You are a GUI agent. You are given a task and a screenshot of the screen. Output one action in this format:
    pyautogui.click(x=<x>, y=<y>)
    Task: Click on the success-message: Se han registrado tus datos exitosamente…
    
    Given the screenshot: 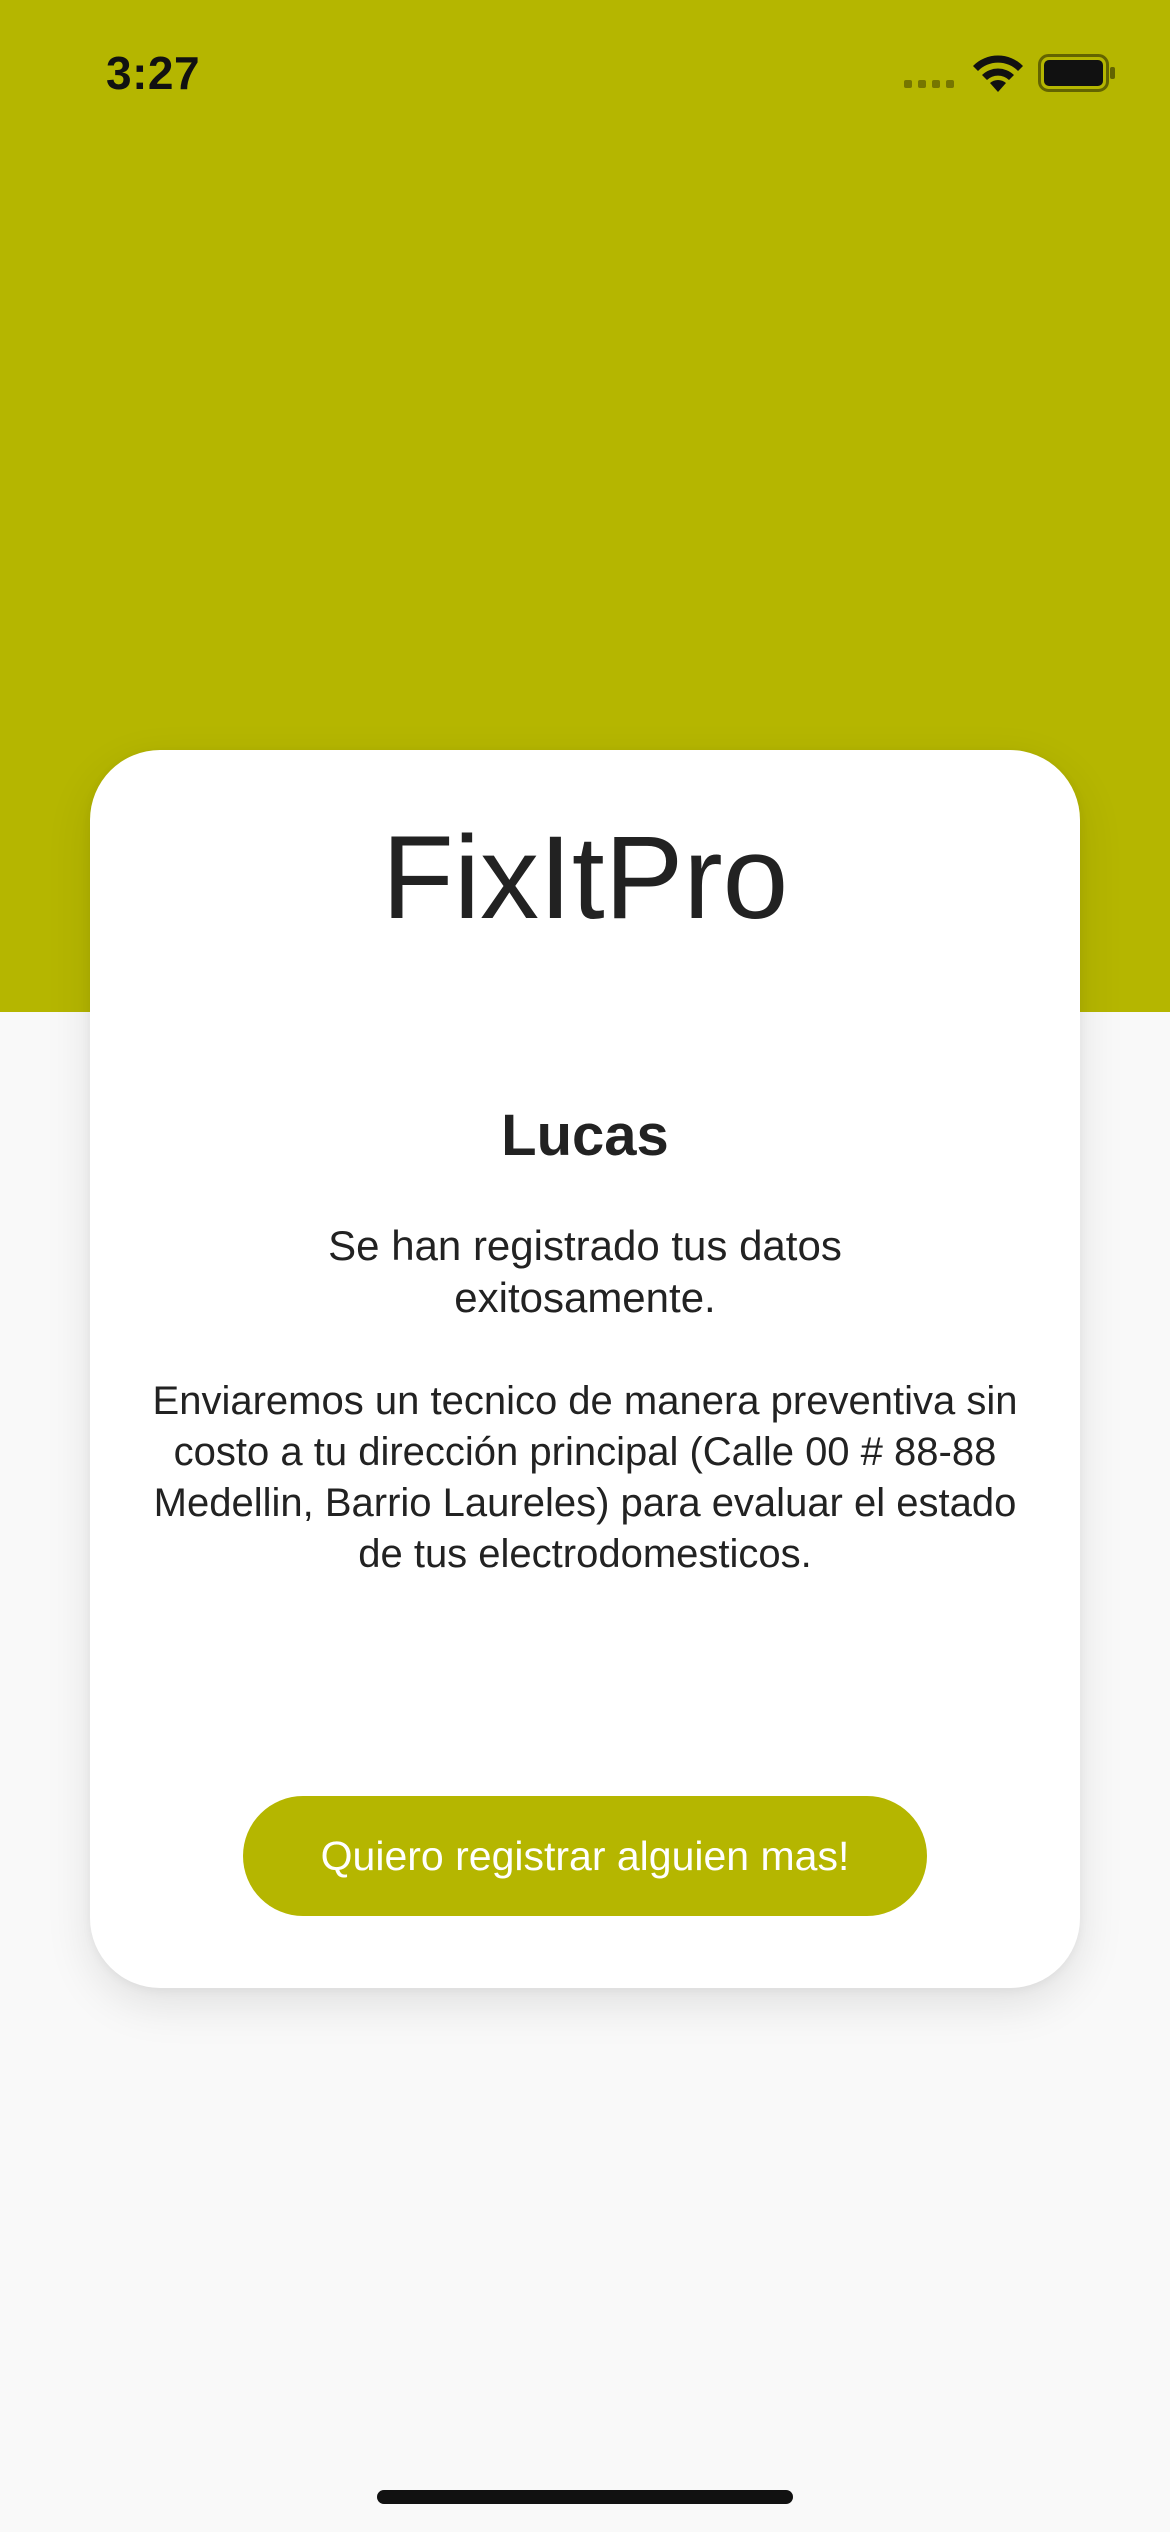 What is the action you would take?
    pyautogui.click(x=585, y=1271)
    